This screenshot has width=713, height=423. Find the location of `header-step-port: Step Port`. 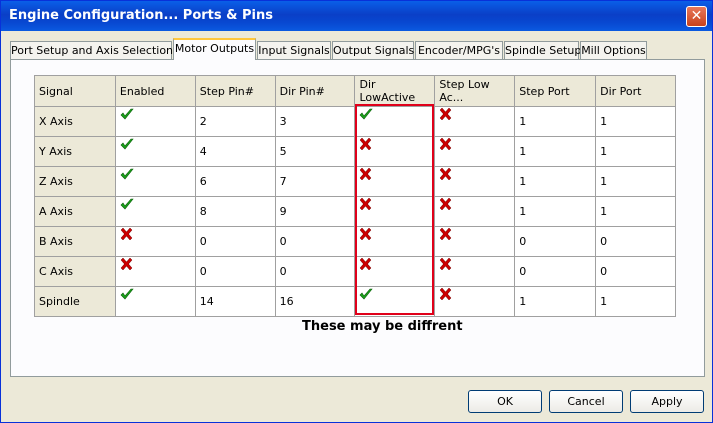

header-step-port: Step Port is located at coordinates (555, 91).